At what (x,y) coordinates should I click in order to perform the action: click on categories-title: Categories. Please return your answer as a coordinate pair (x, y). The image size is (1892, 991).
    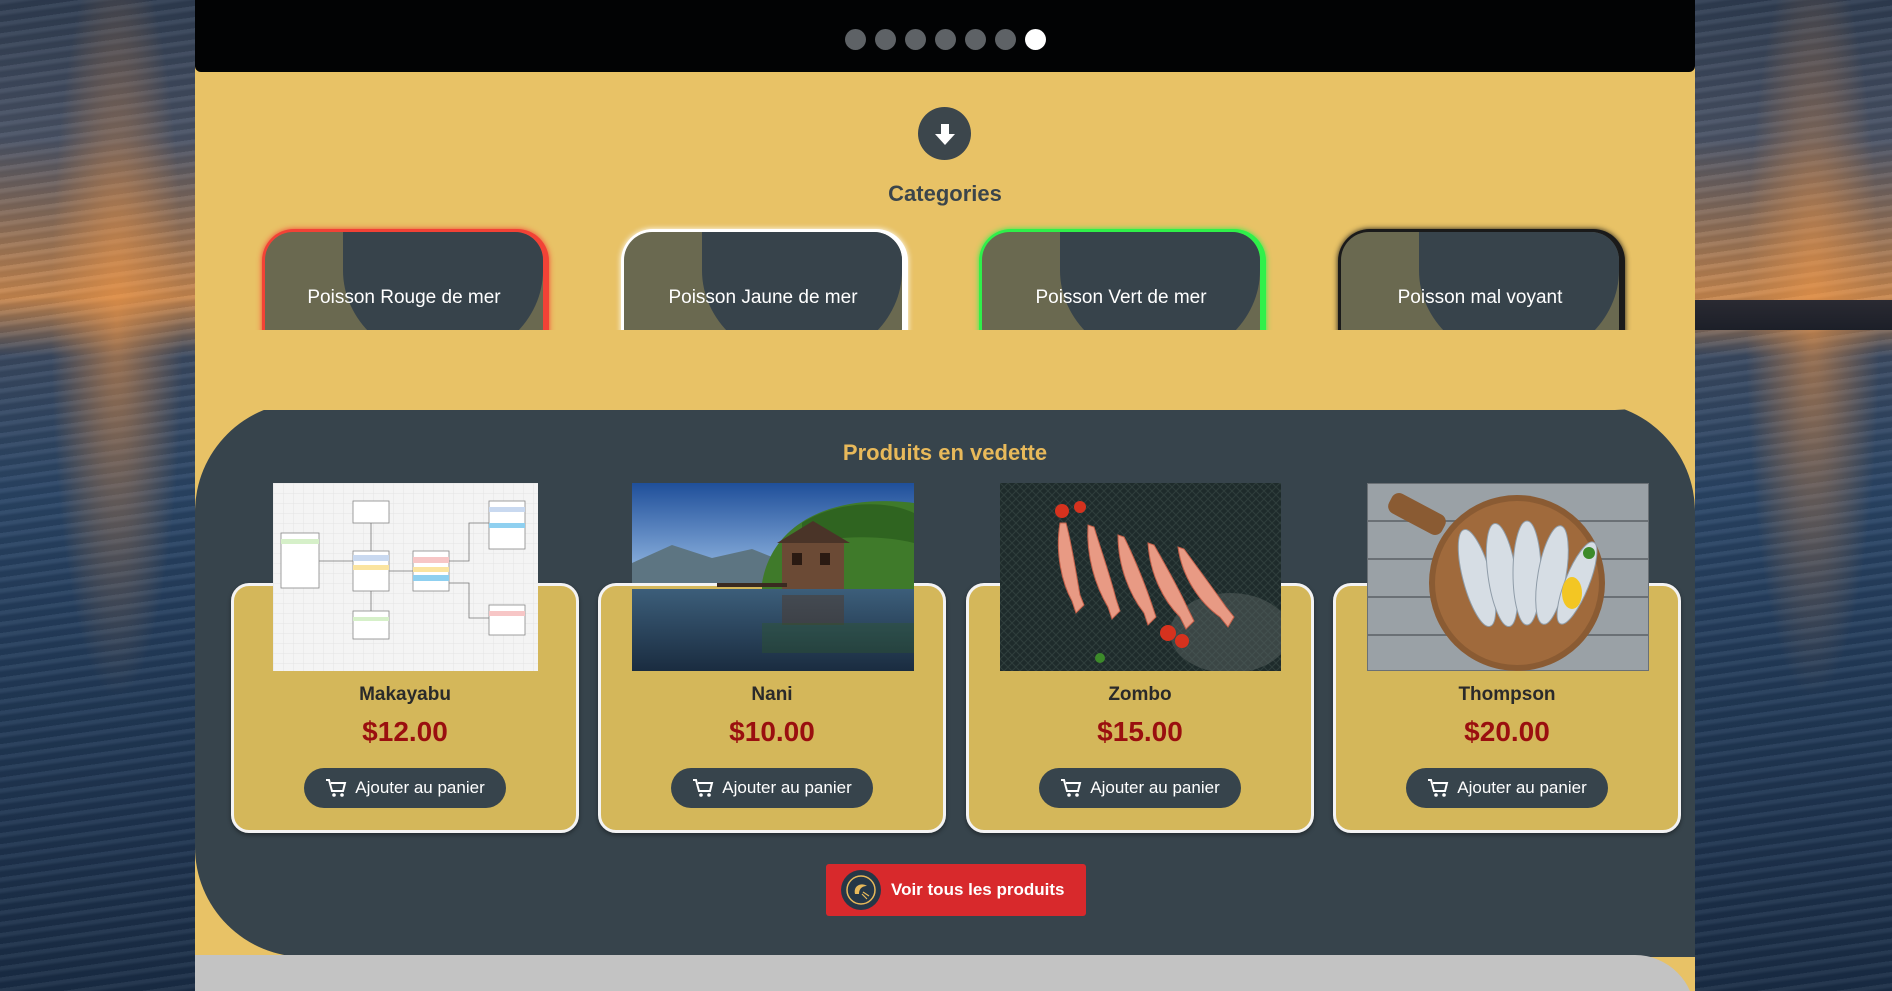
    Looking at the image, I should click on (945, 193).